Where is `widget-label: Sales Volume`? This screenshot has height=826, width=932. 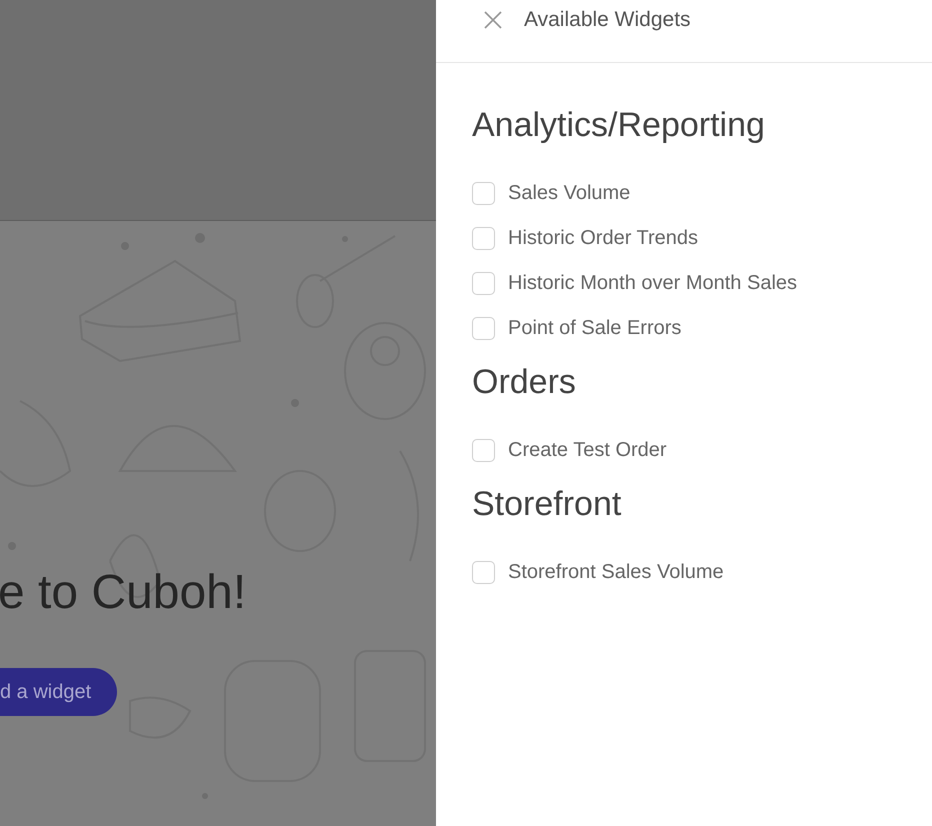
widget-label: Sales Volume is located at coordinates (569, 193).